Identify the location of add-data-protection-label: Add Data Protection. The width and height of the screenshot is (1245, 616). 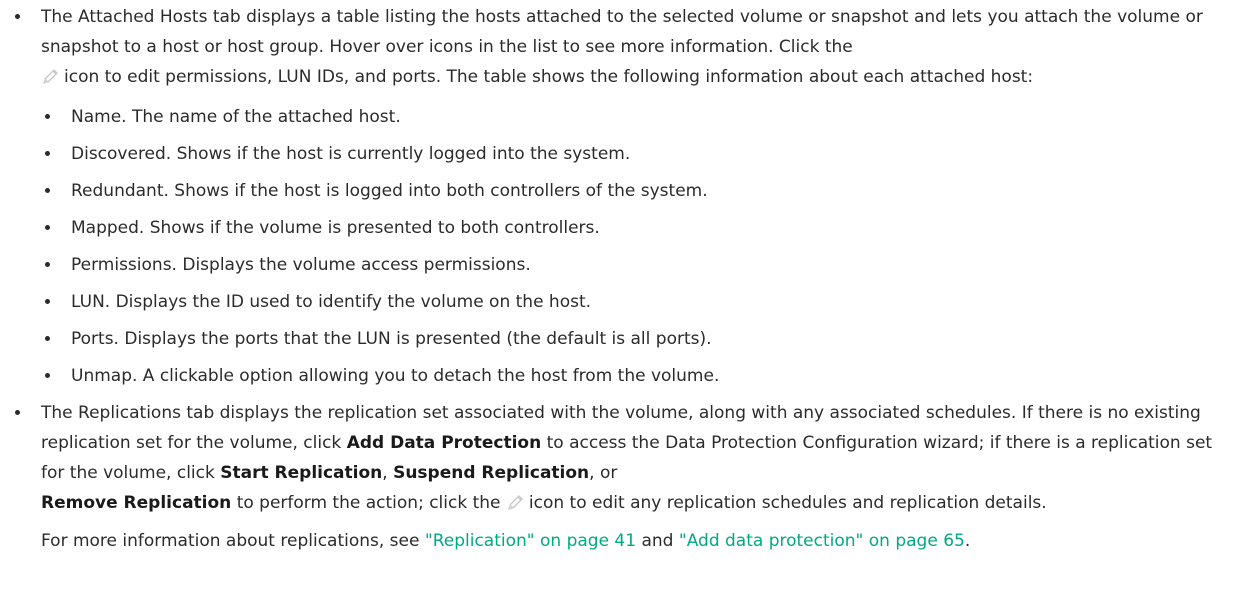
(444, 443).